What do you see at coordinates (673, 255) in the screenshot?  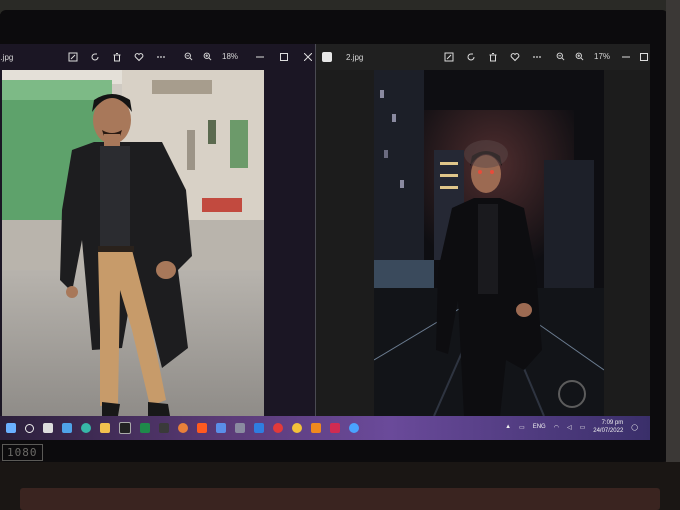 I see `background-edge` at bounding box center [673, 255].